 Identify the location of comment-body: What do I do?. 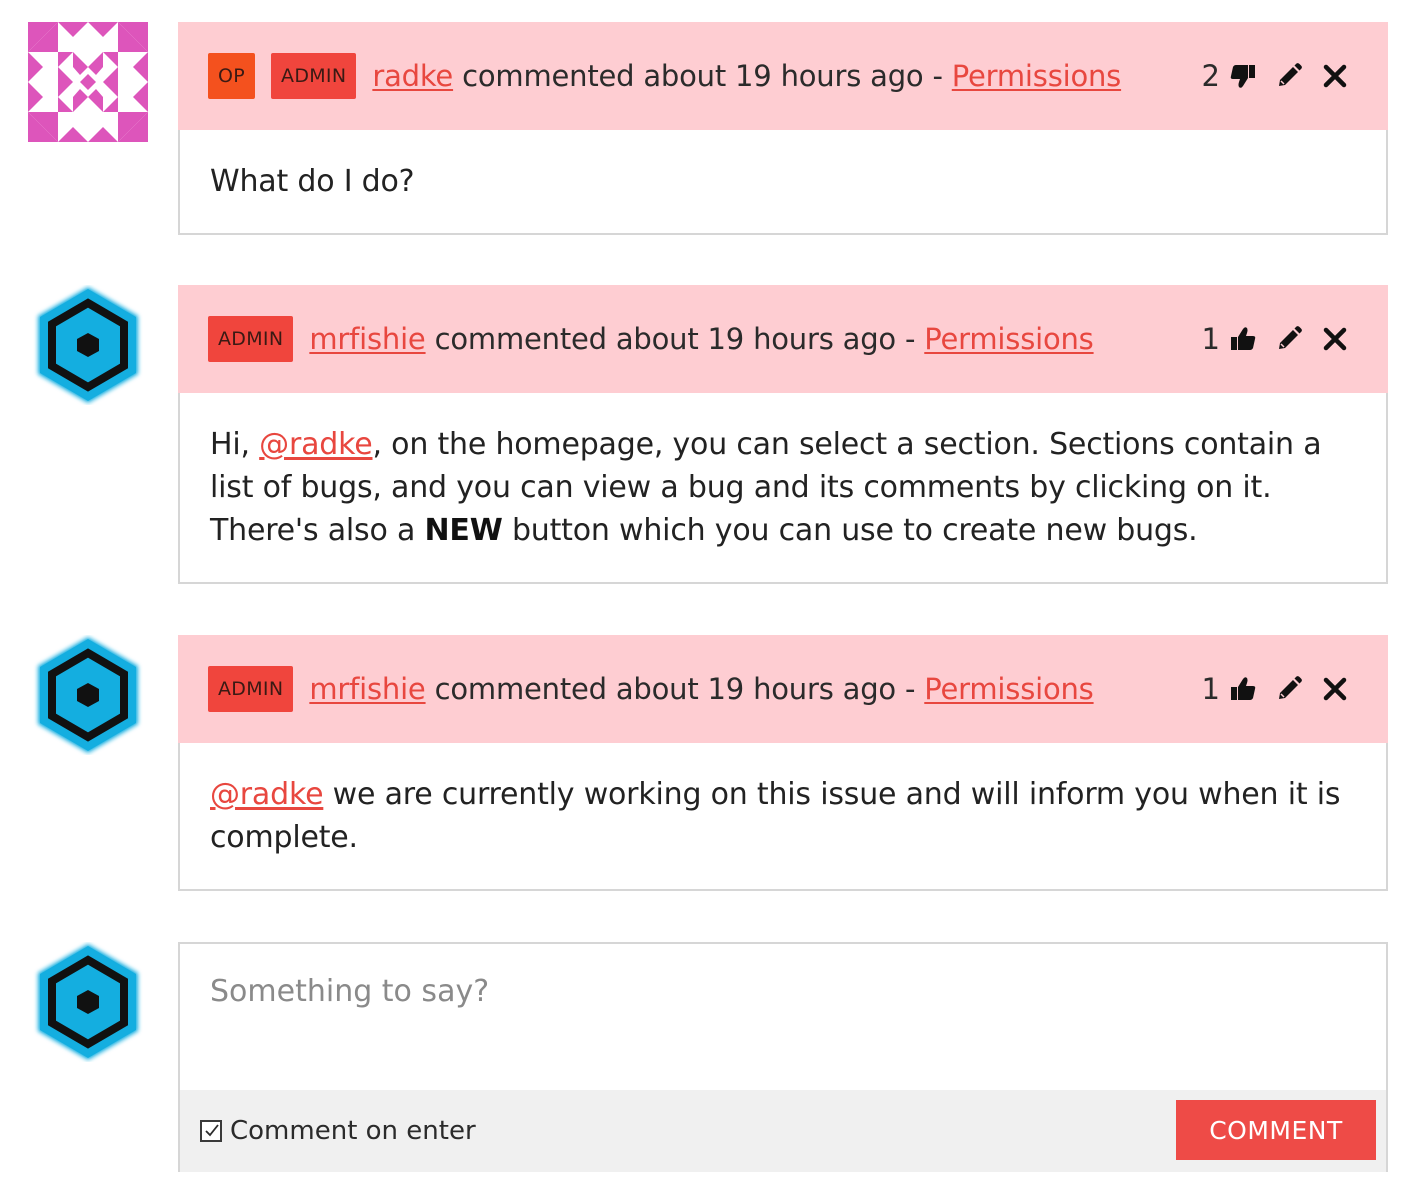
(783, 181).